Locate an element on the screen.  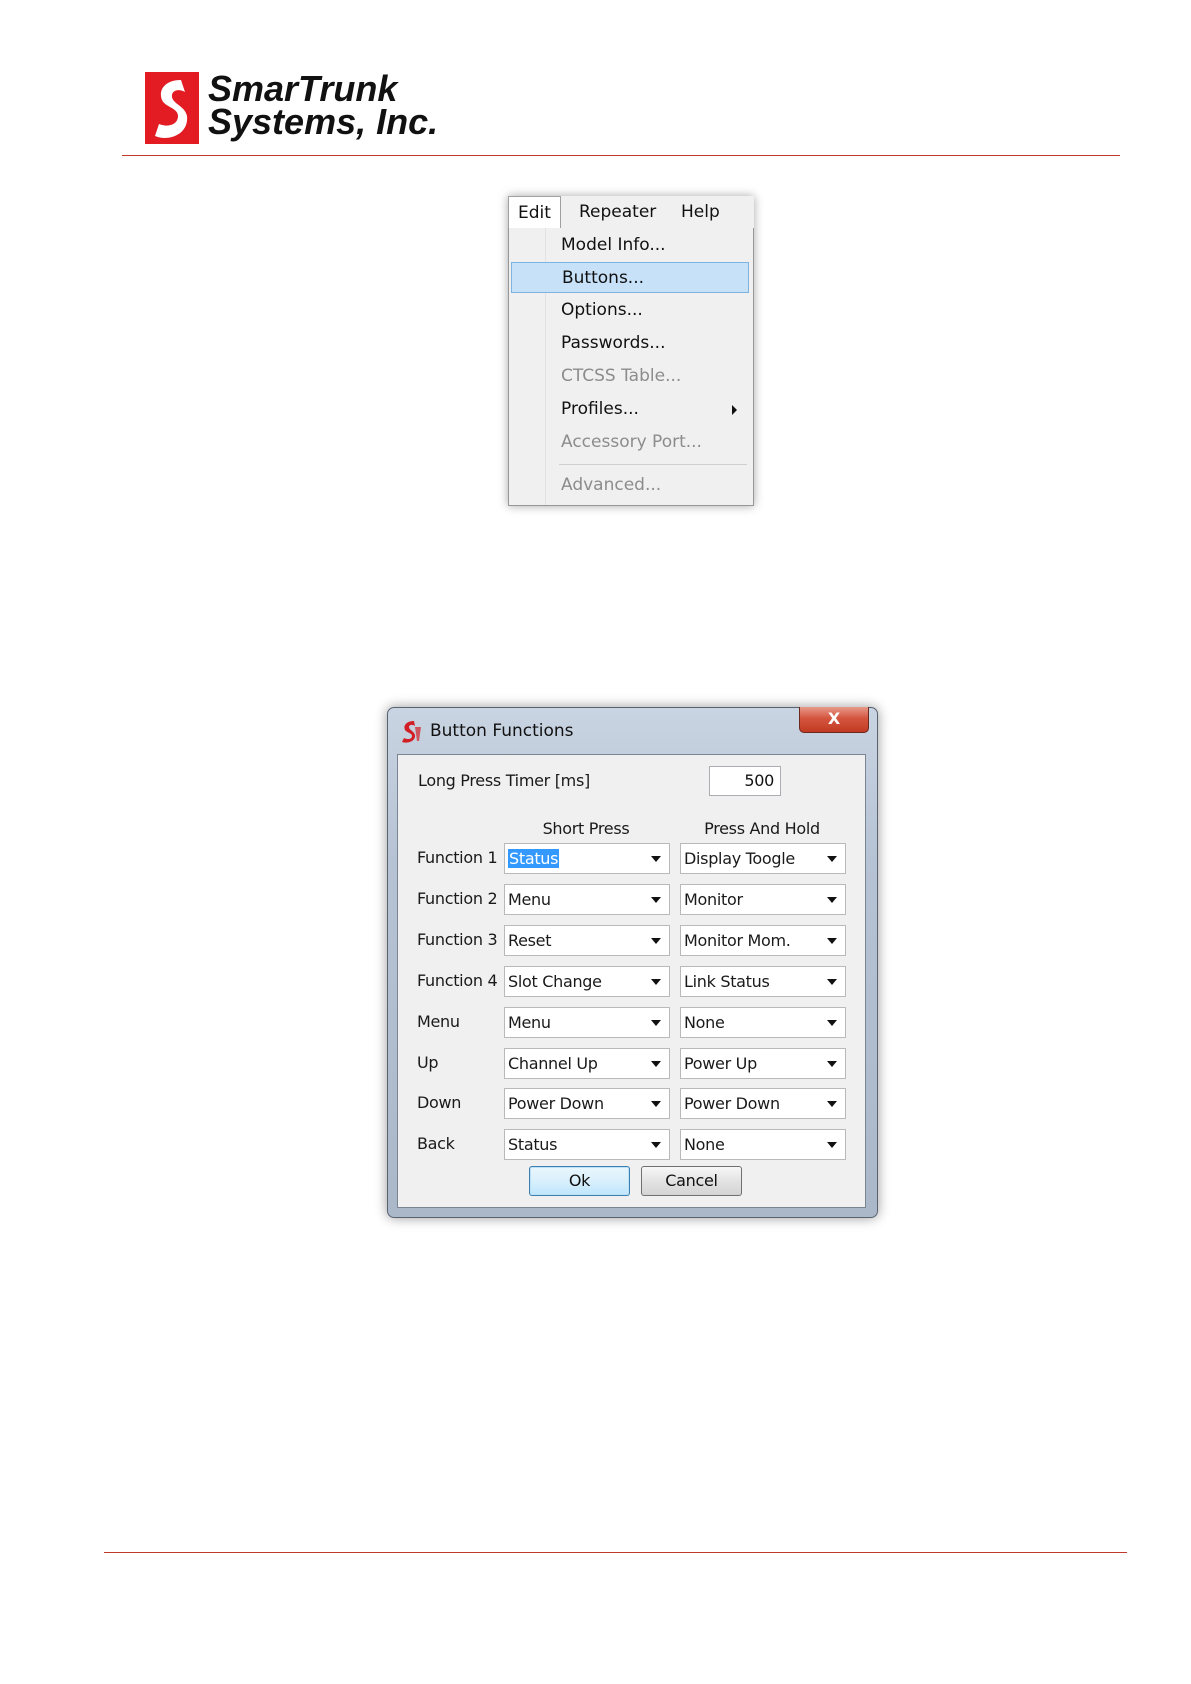
row-label-down: Down is located at coordinates (439, 1102).